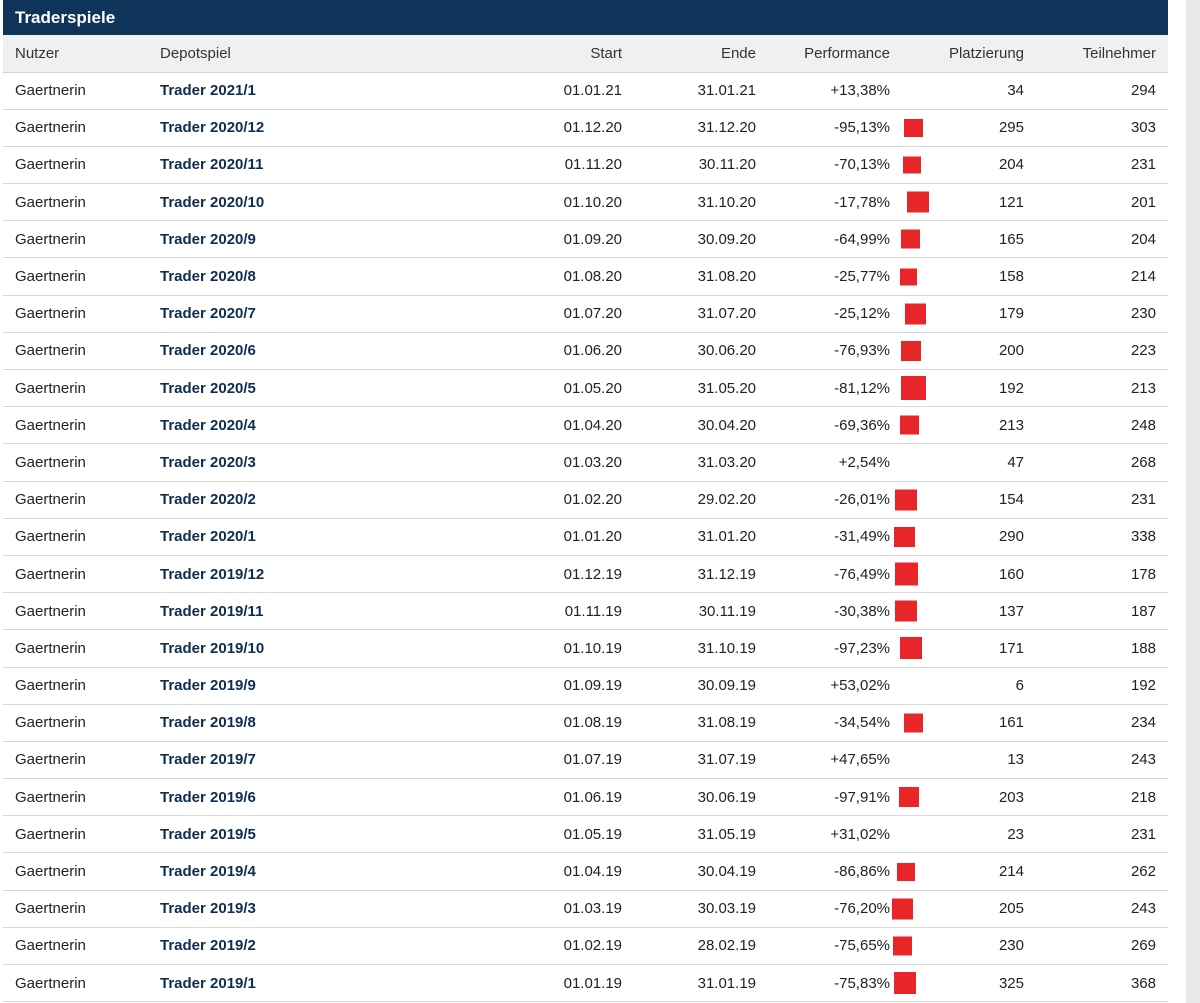  What do you see at coordinates (1177, 501) in the screenshot?
I see `scrollbar-track` at bounding box center [1177, 501].